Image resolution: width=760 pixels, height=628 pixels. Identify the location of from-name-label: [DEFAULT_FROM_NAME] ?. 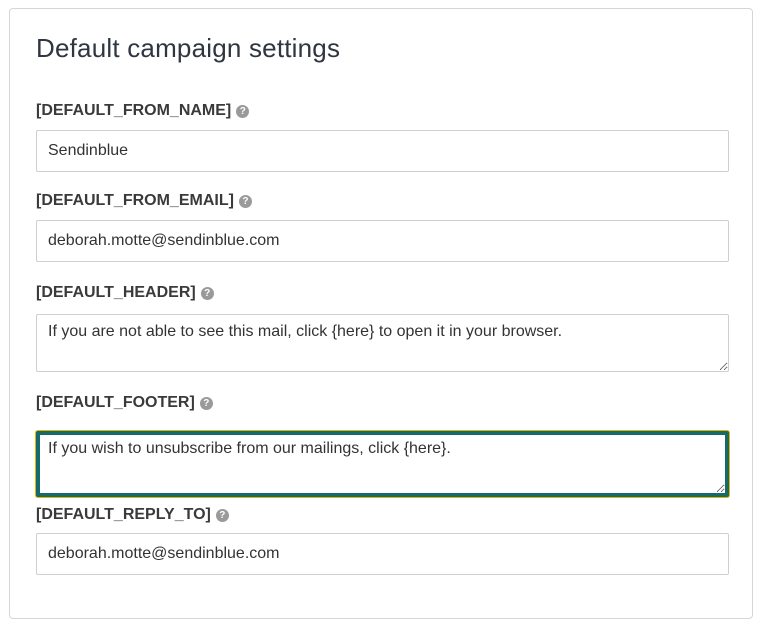
(143, 111).